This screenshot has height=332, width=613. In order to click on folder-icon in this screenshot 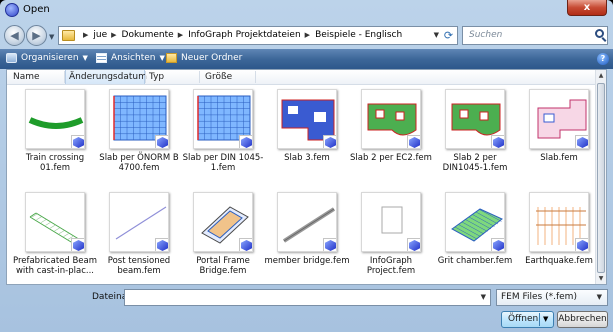, I will do `click(68, 35)`.